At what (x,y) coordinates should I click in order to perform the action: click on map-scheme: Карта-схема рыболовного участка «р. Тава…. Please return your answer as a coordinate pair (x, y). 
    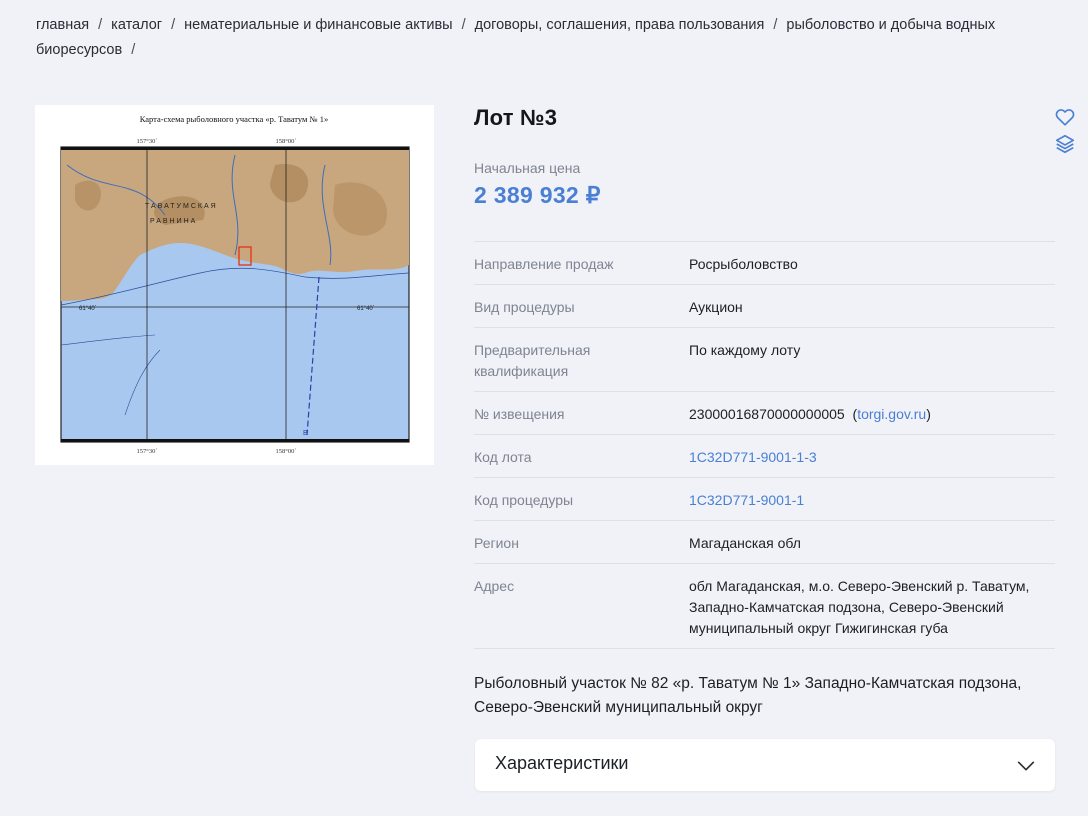
    Looking at the image, I should click on (235, 284).